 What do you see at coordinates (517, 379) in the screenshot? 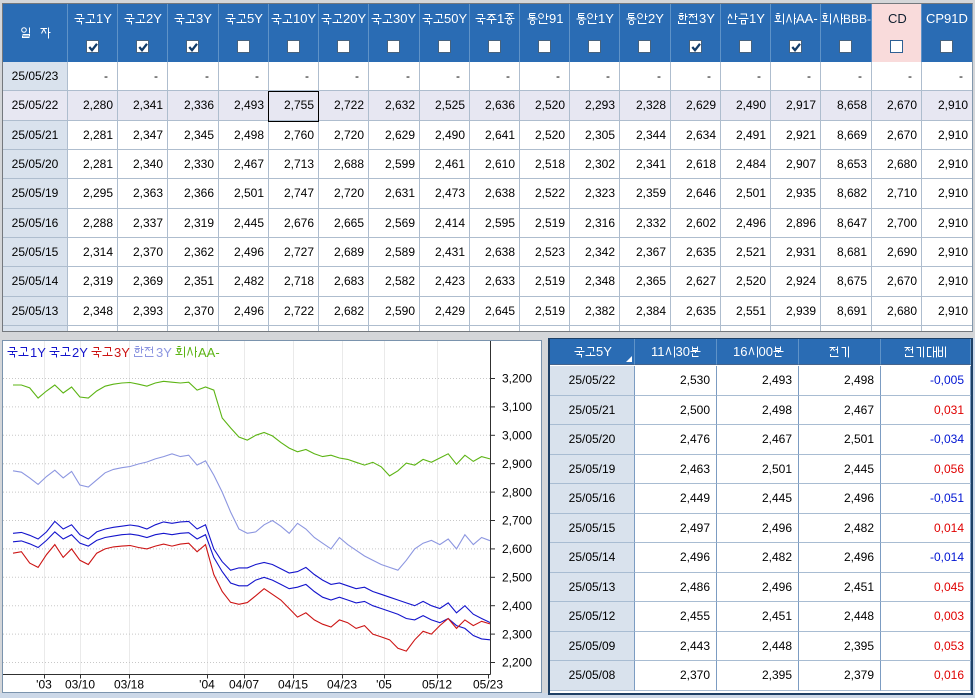
I see `svg-text: 3,200` at bounding box center [517, 379].